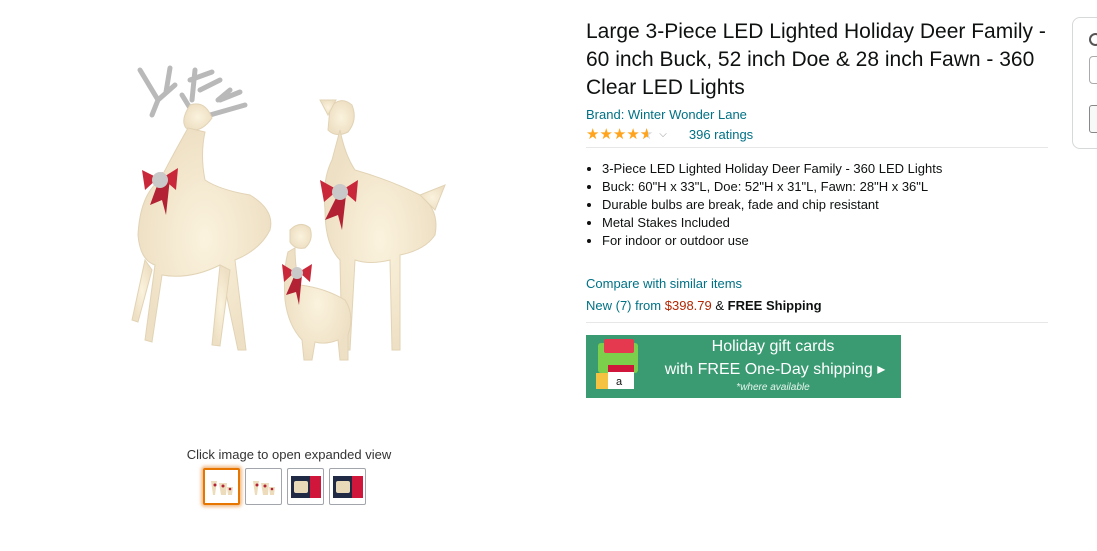 The image size is (1097, 551). What do you see at coordinates (721, 134) in the screenshot?
I see `ratings-count-link: 396 ratings` at bounding box center [721, 134].